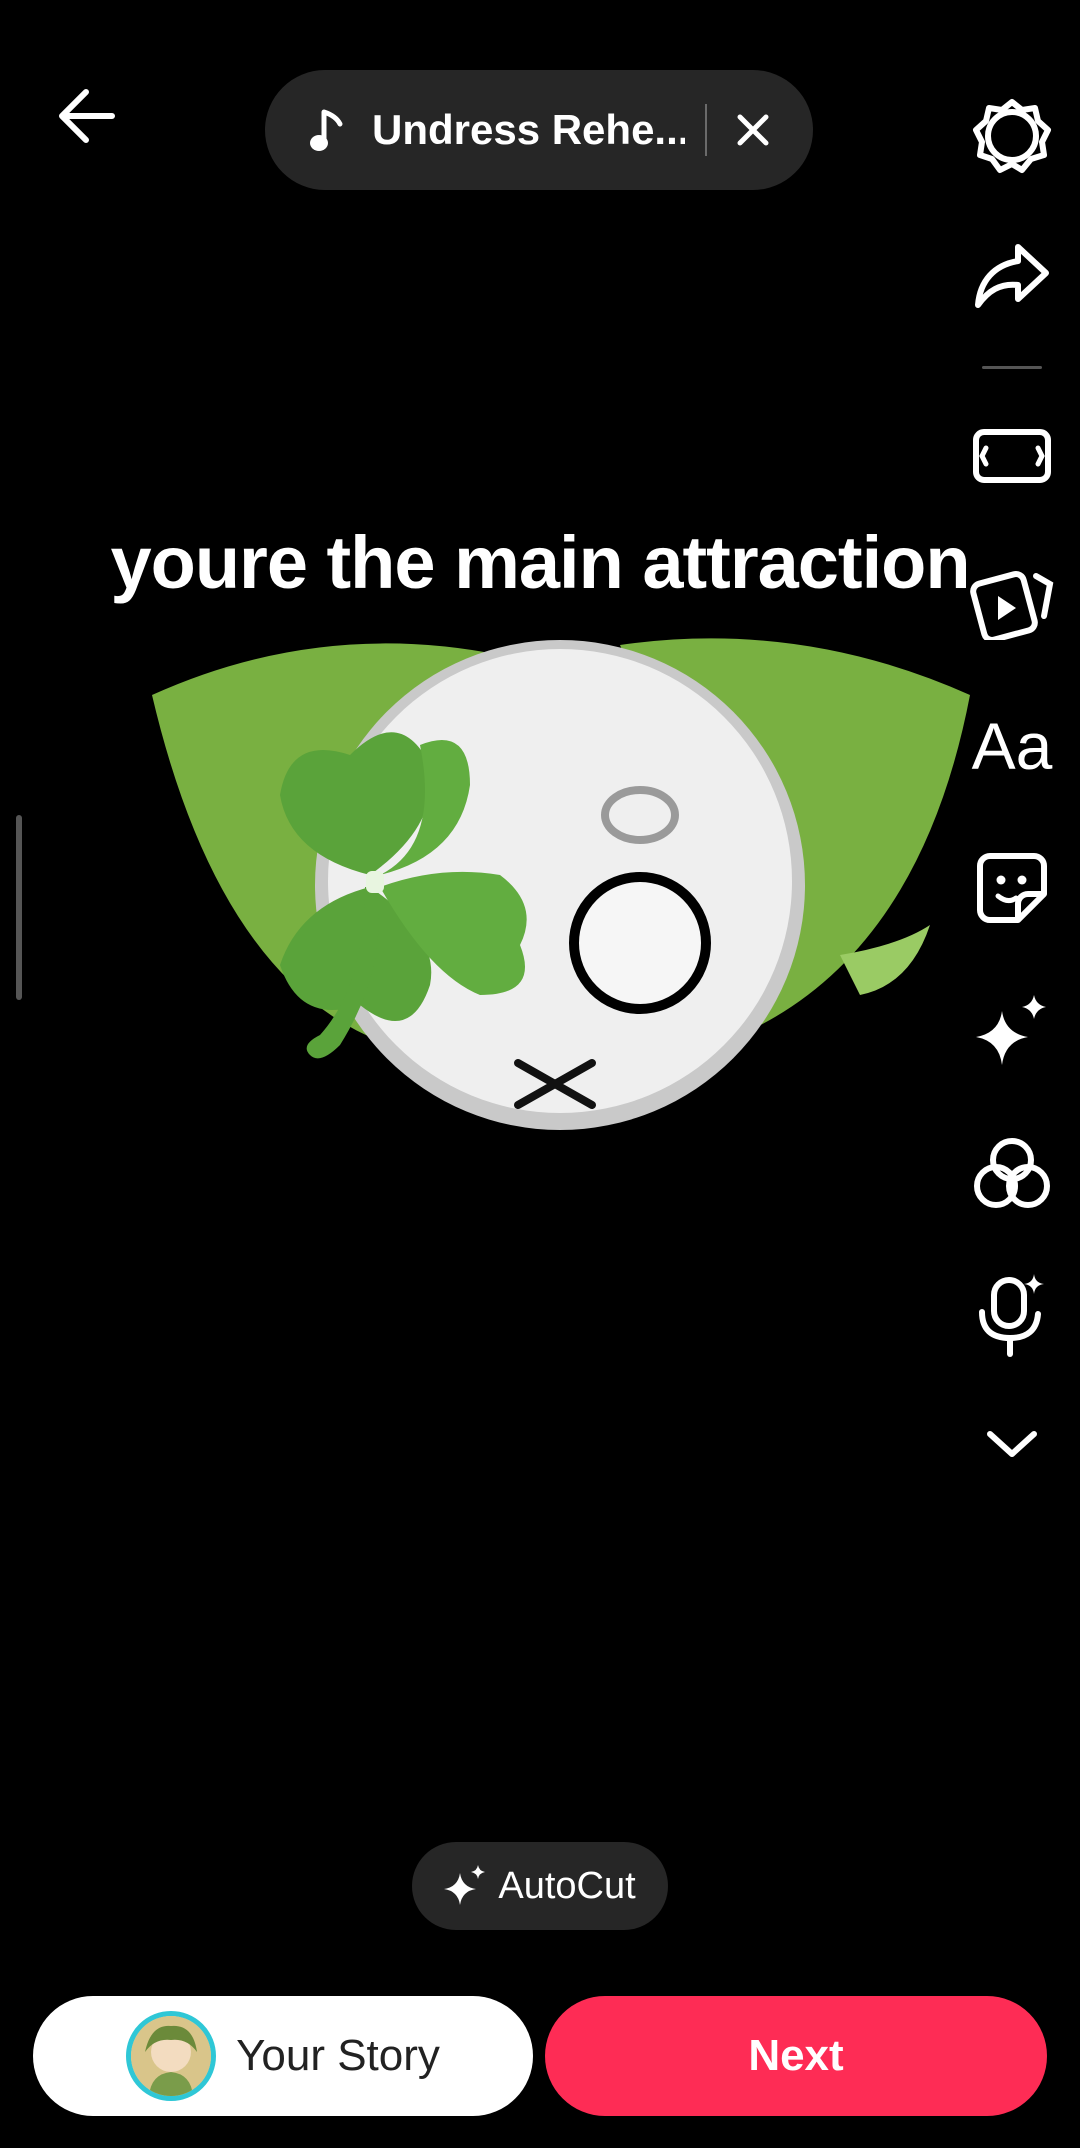 This screenshot has width=1080, height=2148. Describe the element at coordinates (706, 130) in the screenshot. I see `divider` at that location.